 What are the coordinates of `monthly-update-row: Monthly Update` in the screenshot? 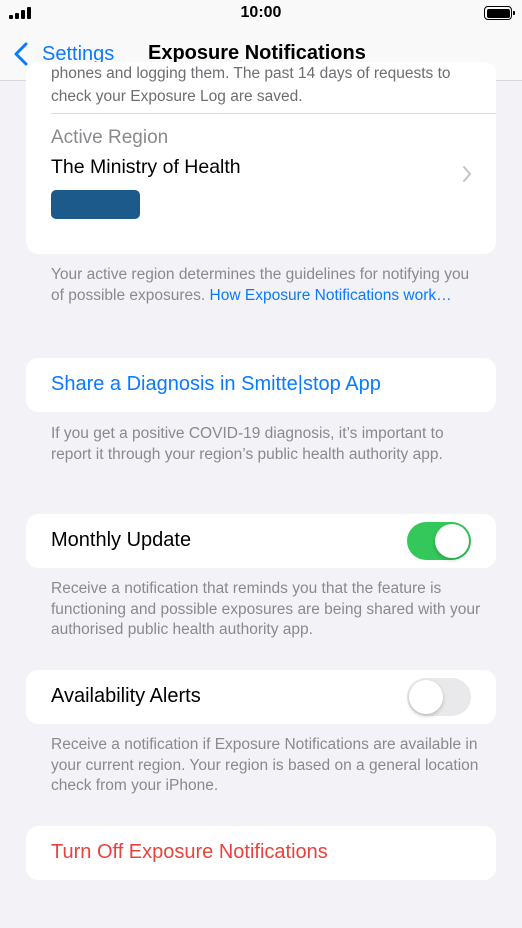 It's located at (261, 541).